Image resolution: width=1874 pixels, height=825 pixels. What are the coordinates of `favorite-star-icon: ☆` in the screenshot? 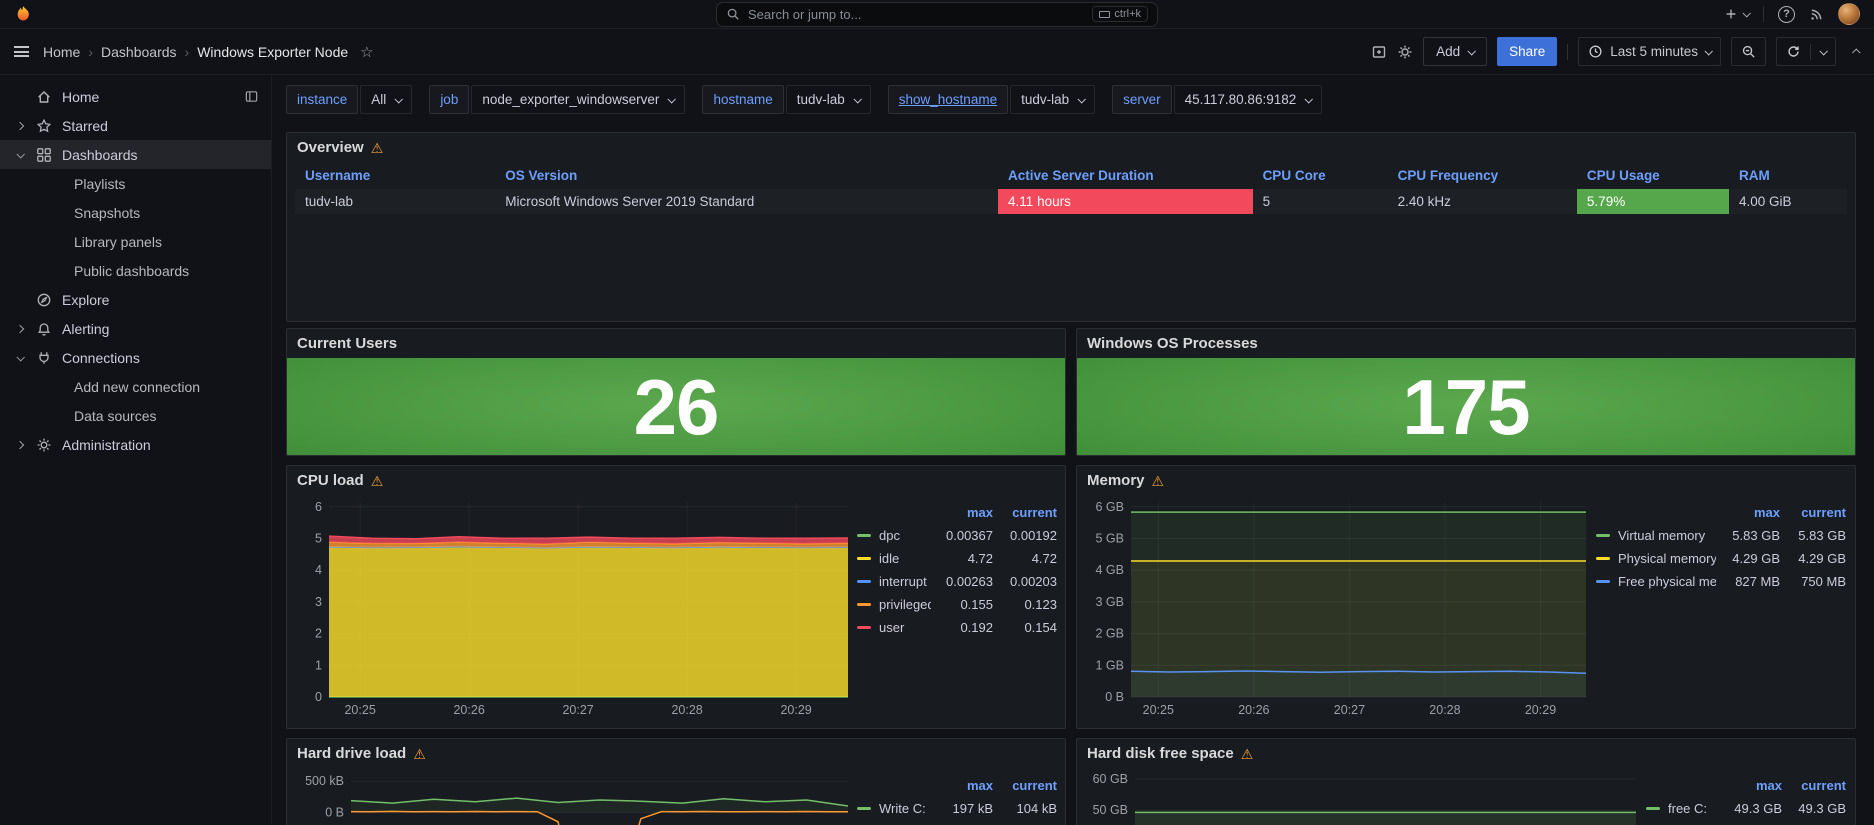 It's located at (366, 52).